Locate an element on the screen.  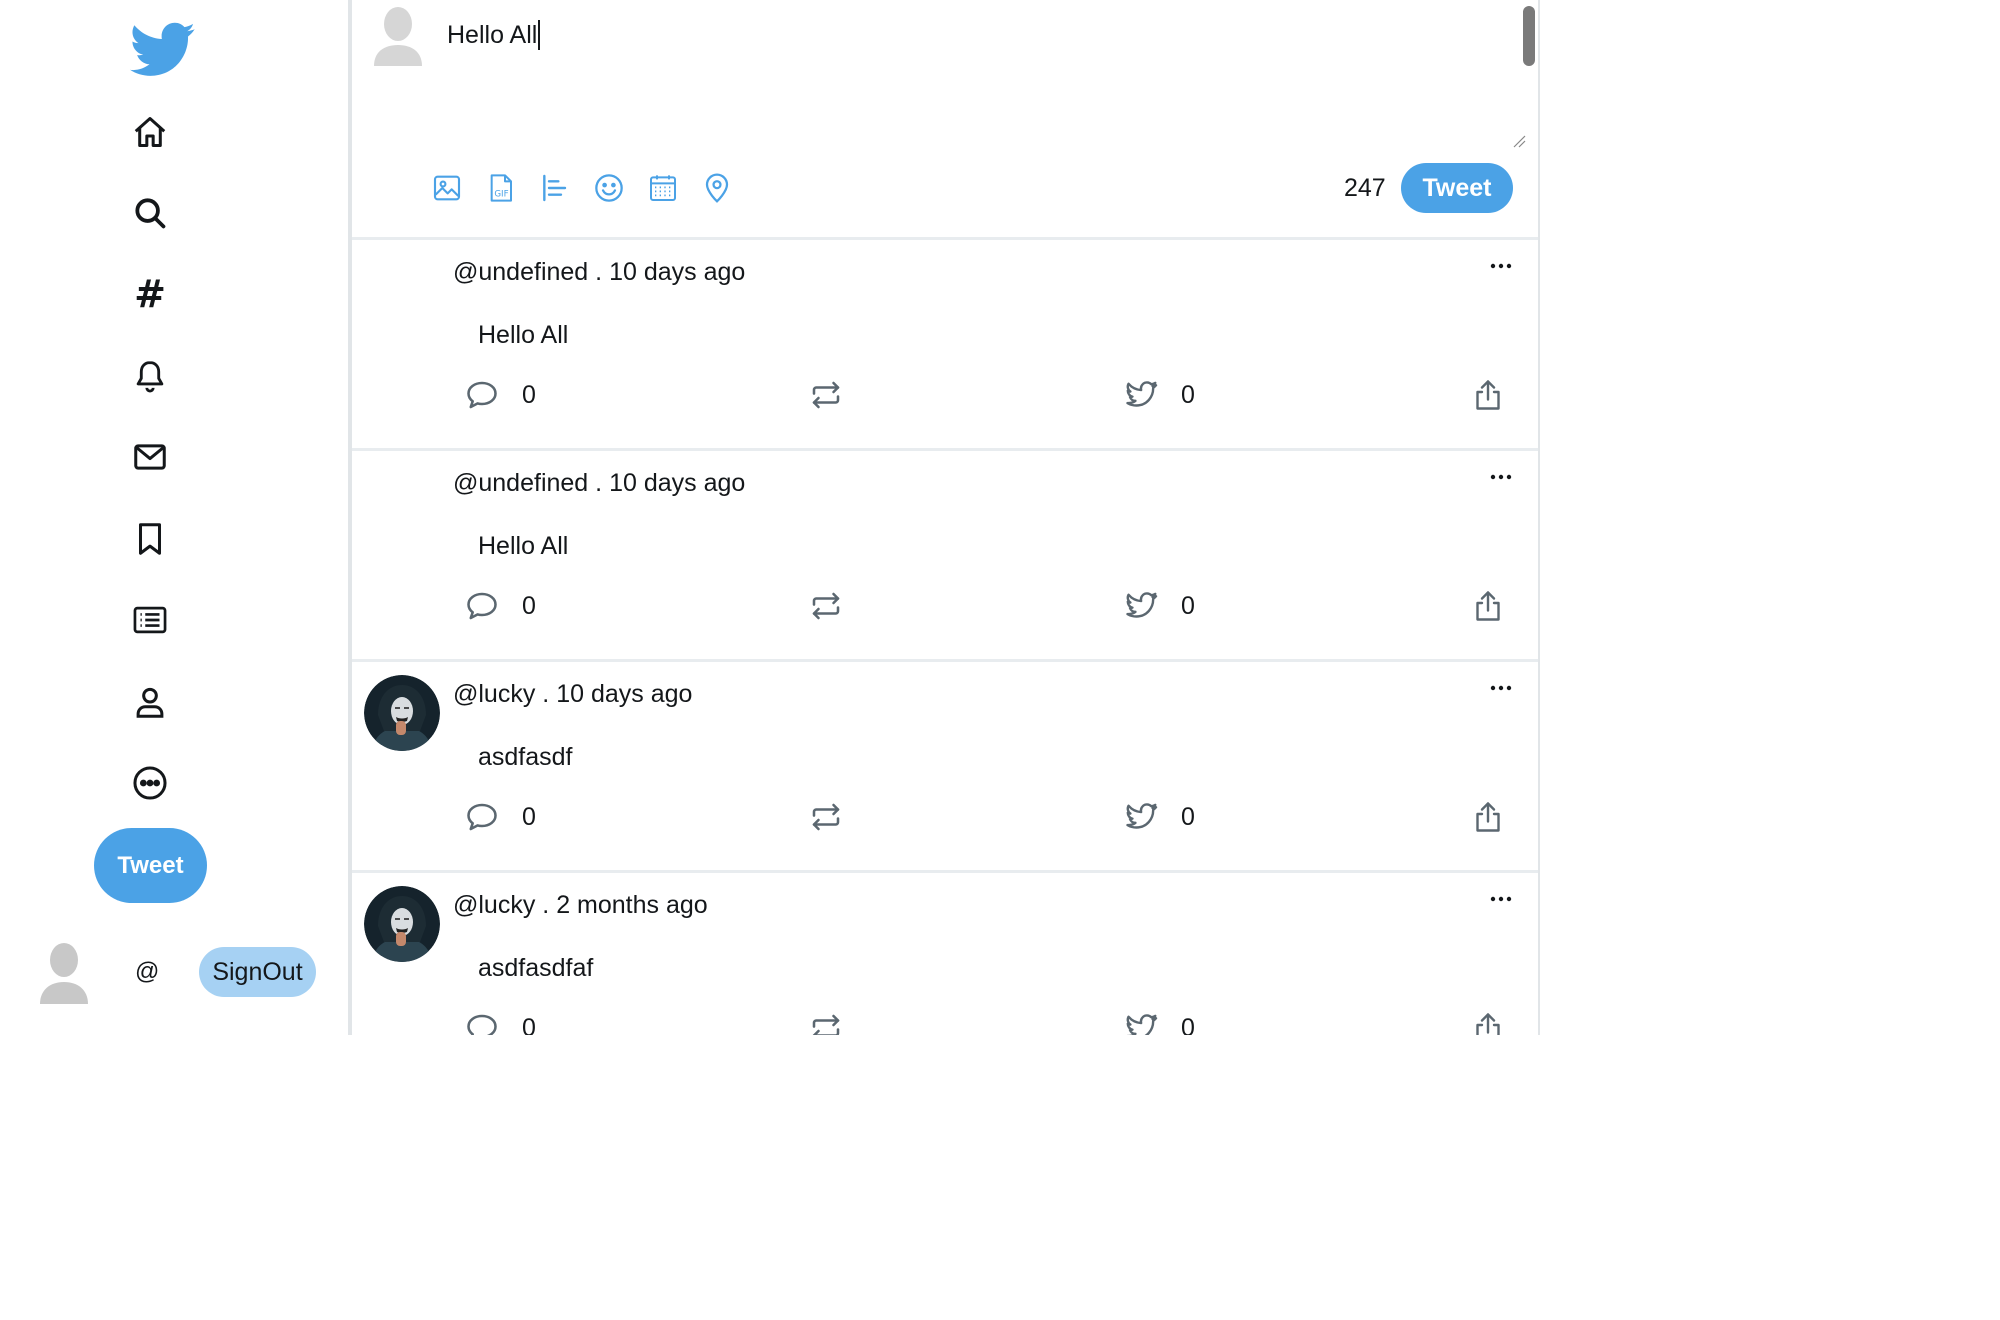
compose-tweet-button: Tweet is located at coordinates (1457, 188).